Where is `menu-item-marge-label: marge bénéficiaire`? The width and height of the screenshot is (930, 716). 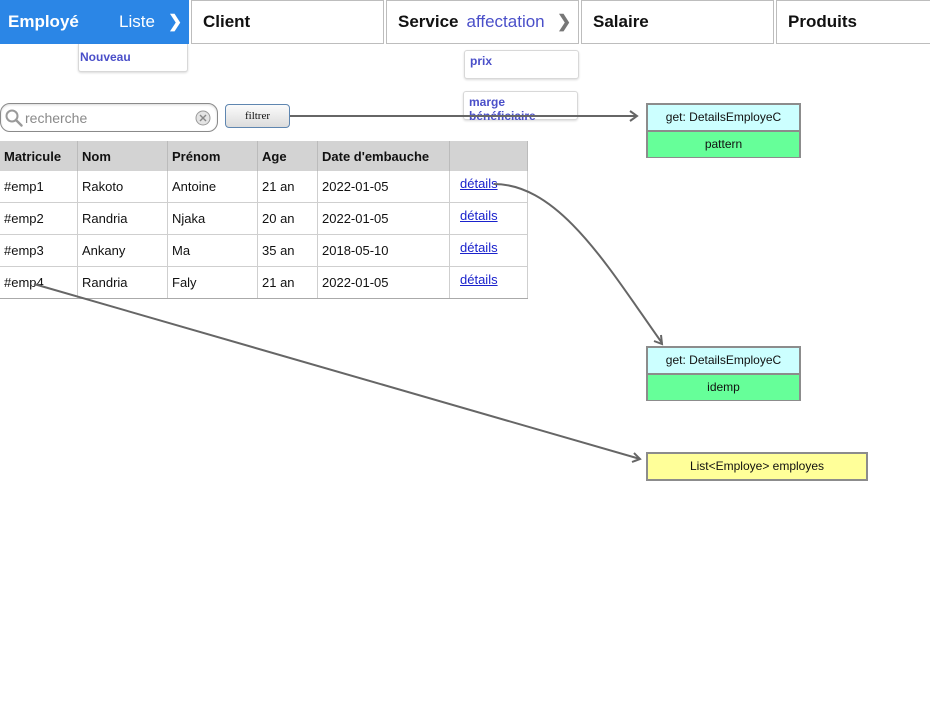 menu-item-marge-label: marge bénéficiaire is located at coordinates (502, 109).